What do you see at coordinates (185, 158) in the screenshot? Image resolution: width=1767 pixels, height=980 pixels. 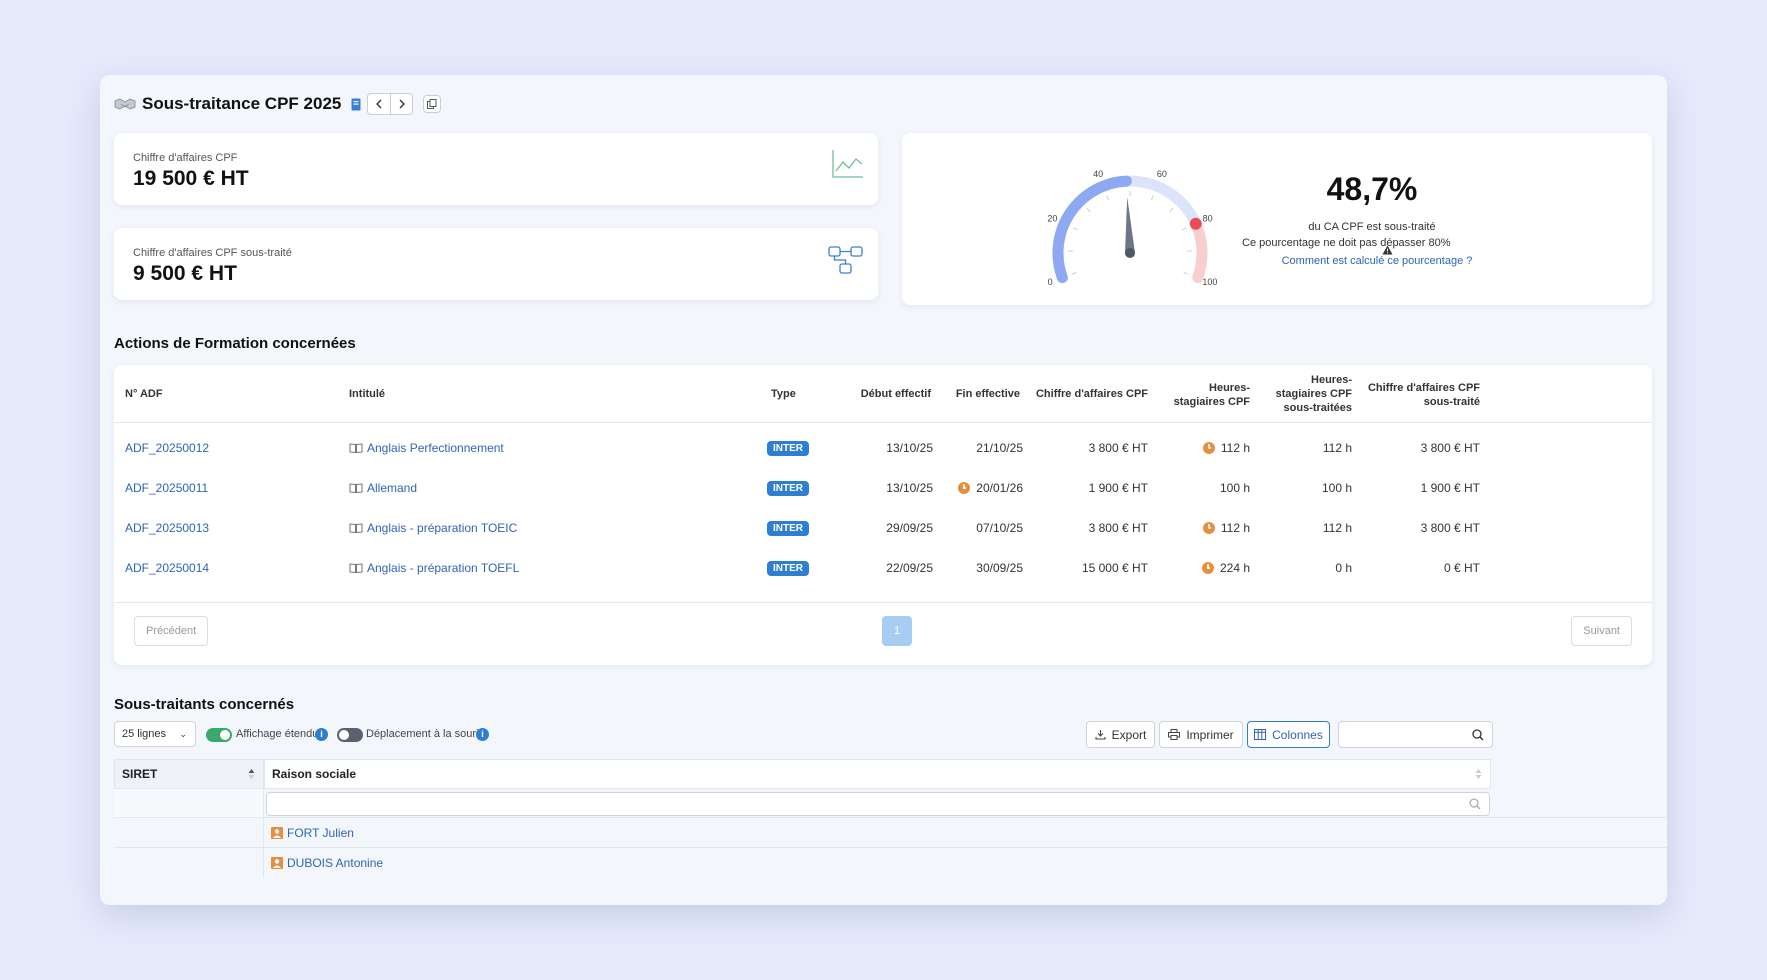 I see `kpi-label: Chiffre d'affaires CPF` at bounding box center [185, 158].